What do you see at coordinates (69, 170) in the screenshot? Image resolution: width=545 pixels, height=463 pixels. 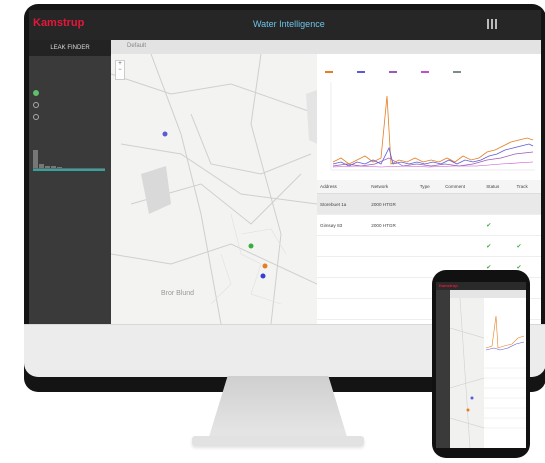 I see `threshold-slider` at bounding box center [69, 170].